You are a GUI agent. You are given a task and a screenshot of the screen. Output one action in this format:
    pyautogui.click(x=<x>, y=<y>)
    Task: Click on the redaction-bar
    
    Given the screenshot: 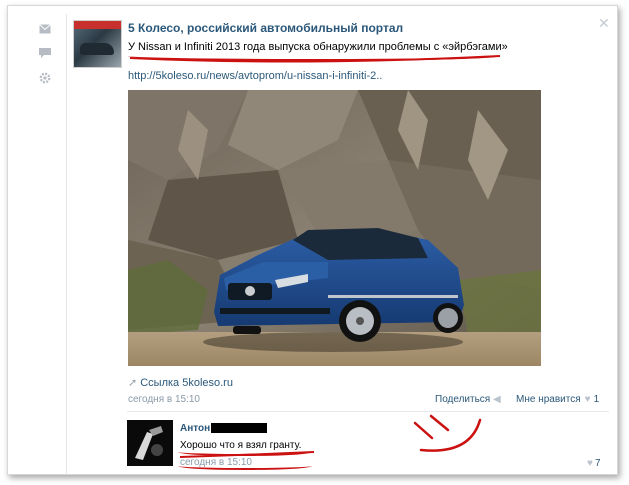 What is the action you would take?
    pyautogui.click(x=239, y=428)
    